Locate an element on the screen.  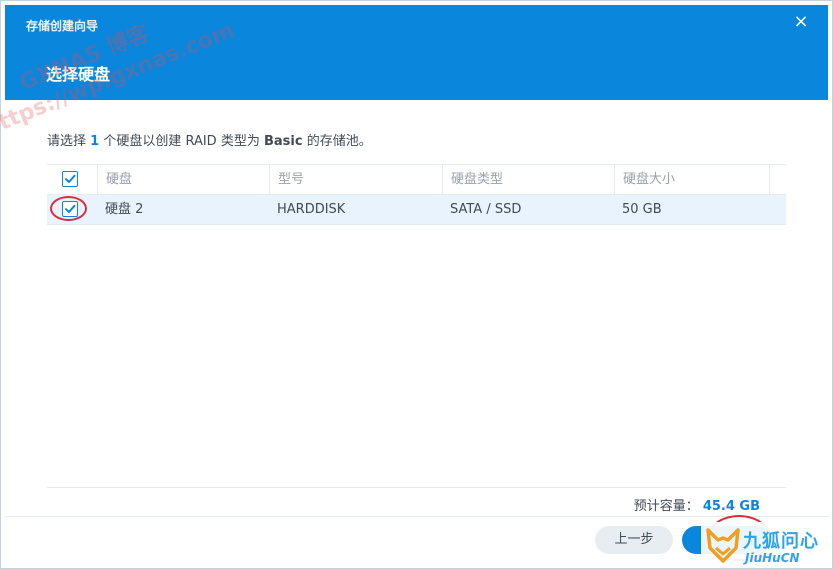
window-title: 存储创建向导 is located at coordinates (62, 26).